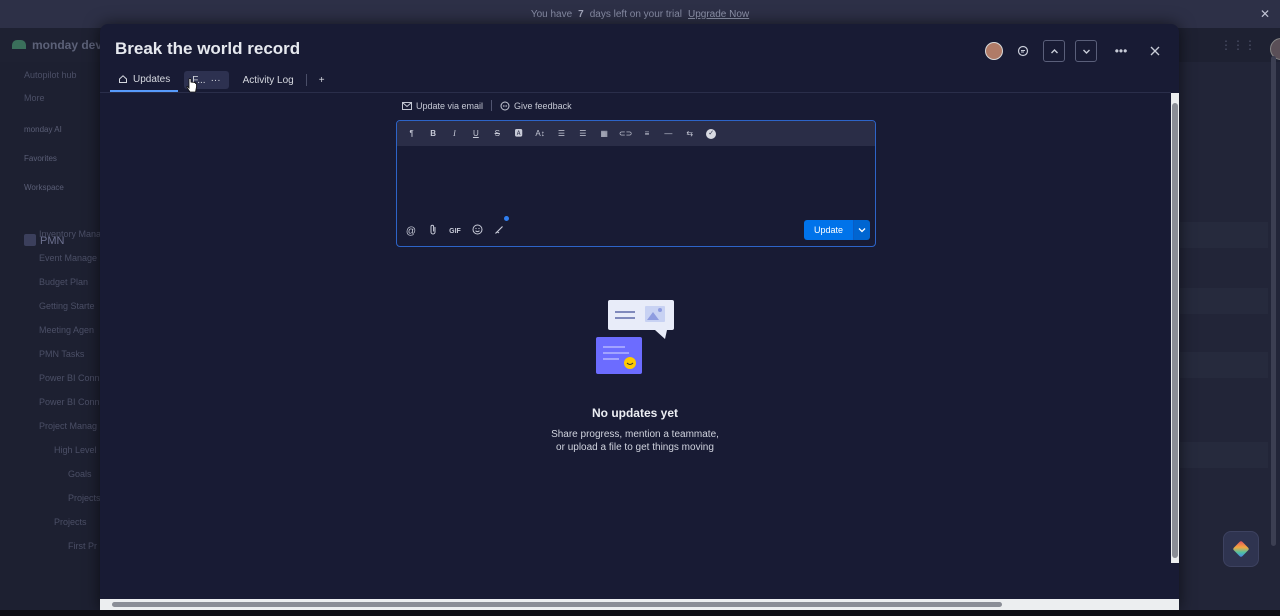 The height and width of the screenshot is (616, 1280). Describe the element at coordinates (487, 105) in the screenshot. I see `update-links: Update via email Give feedback` at that location.